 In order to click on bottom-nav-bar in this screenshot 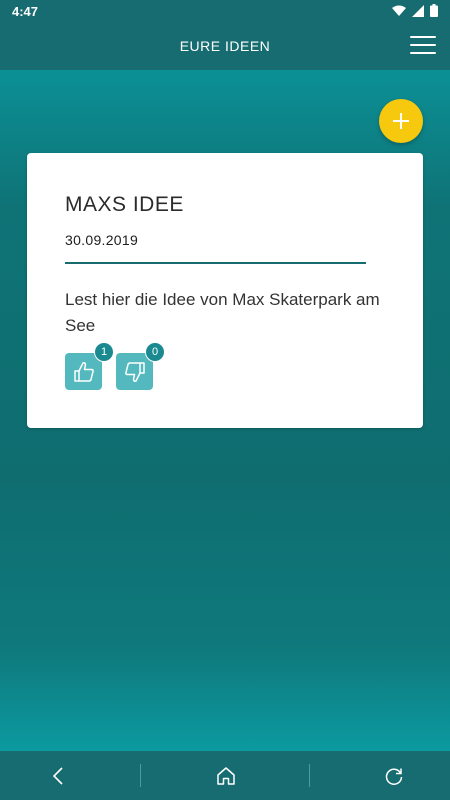, I will do `click(225, 775)`.